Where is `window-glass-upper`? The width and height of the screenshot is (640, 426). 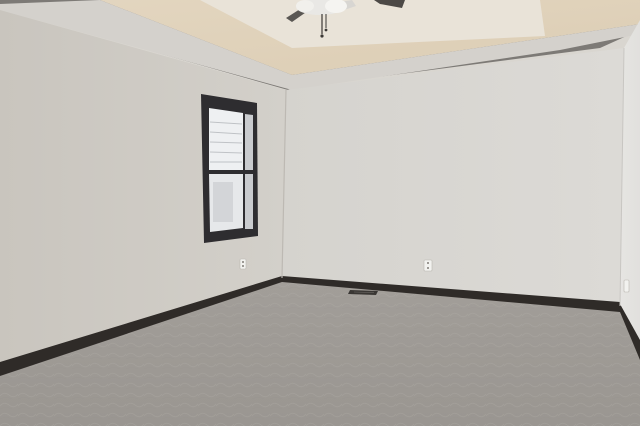 window-glass-upper is located at coordinates (226, 139).